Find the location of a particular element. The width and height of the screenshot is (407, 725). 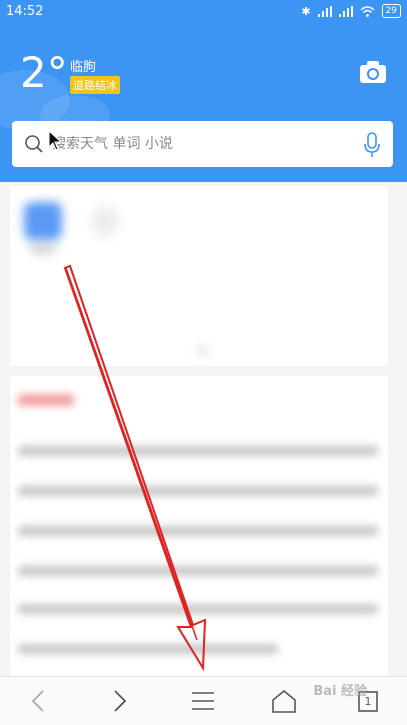

battery-icon: 29 is located at coordinates (391, 11).